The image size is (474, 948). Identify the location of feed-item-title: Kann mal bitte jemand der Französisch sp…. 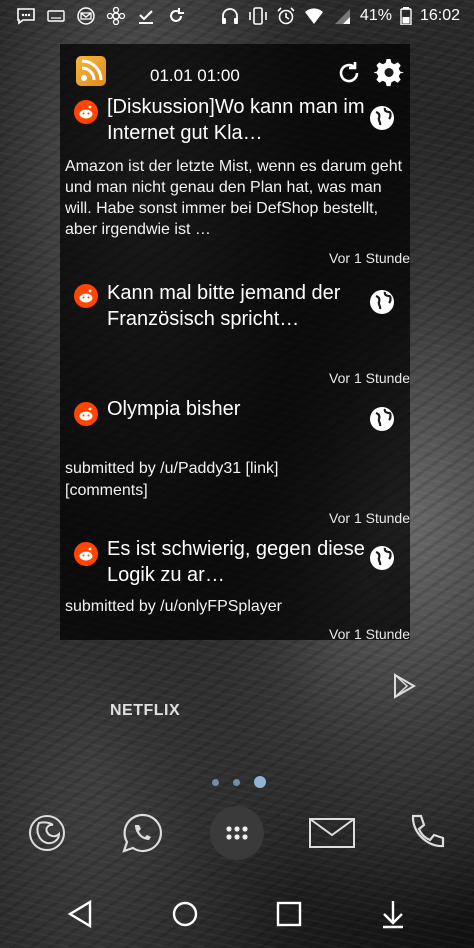
(239, 306).